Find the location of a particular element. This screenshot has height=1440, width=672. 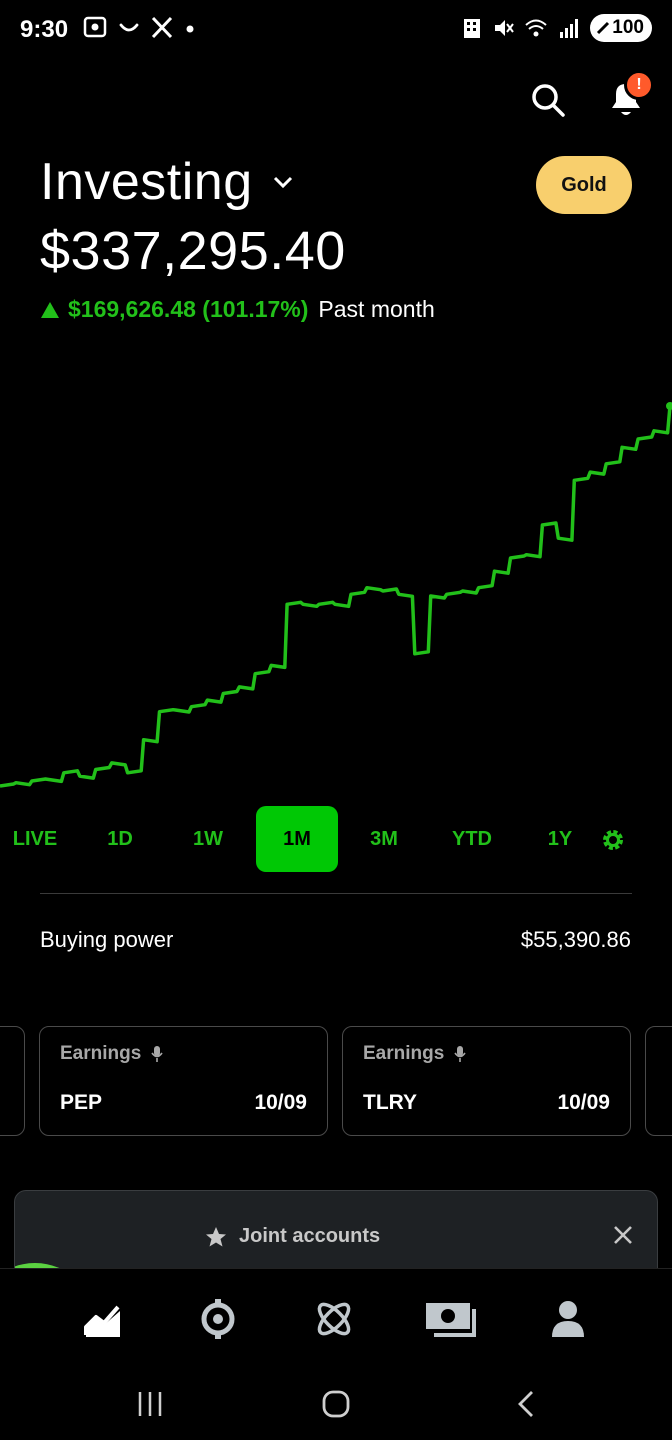

chart-icon is located at coordinates (104, 1319).